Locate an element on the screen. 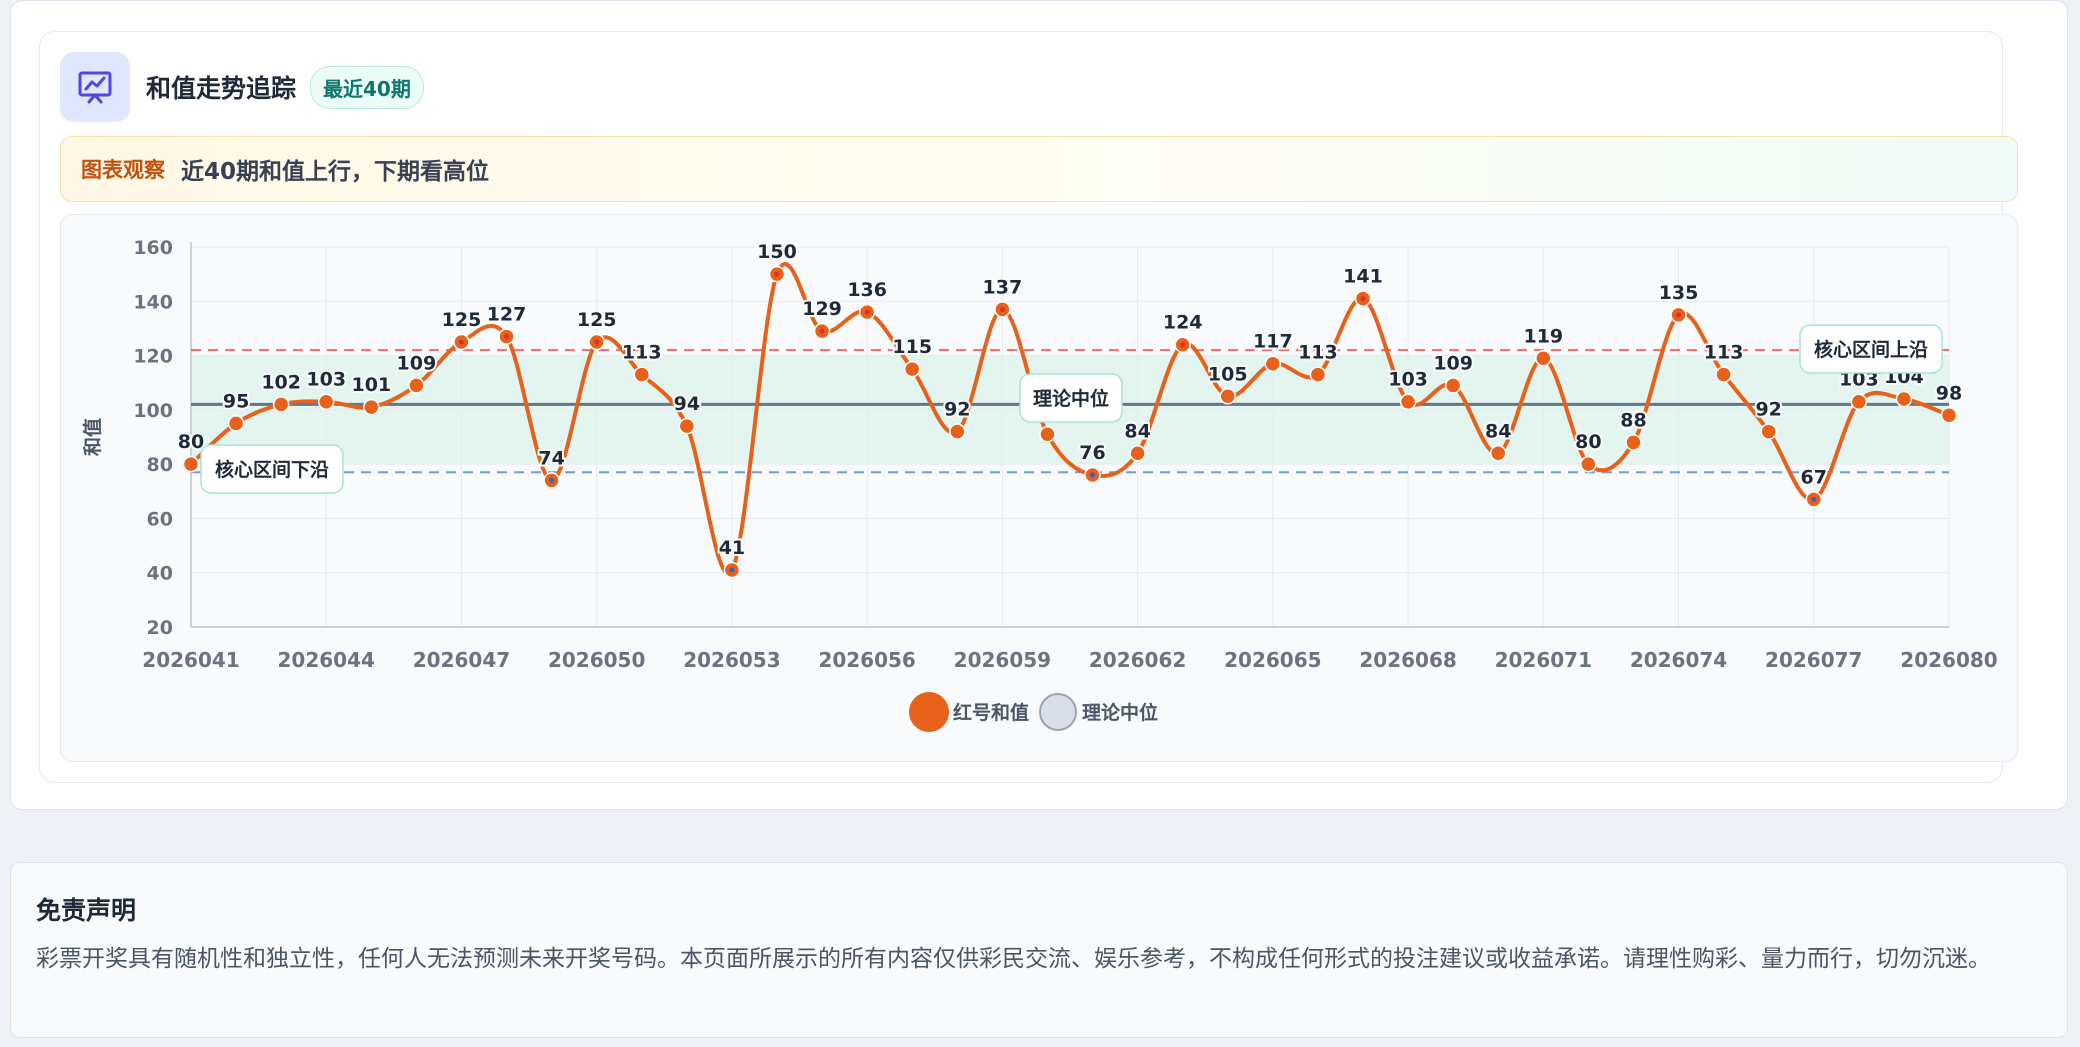 This screenshot has width=2080, height=1047. legend-label-sum: 红号和值 is located at coordinates (991, 712).